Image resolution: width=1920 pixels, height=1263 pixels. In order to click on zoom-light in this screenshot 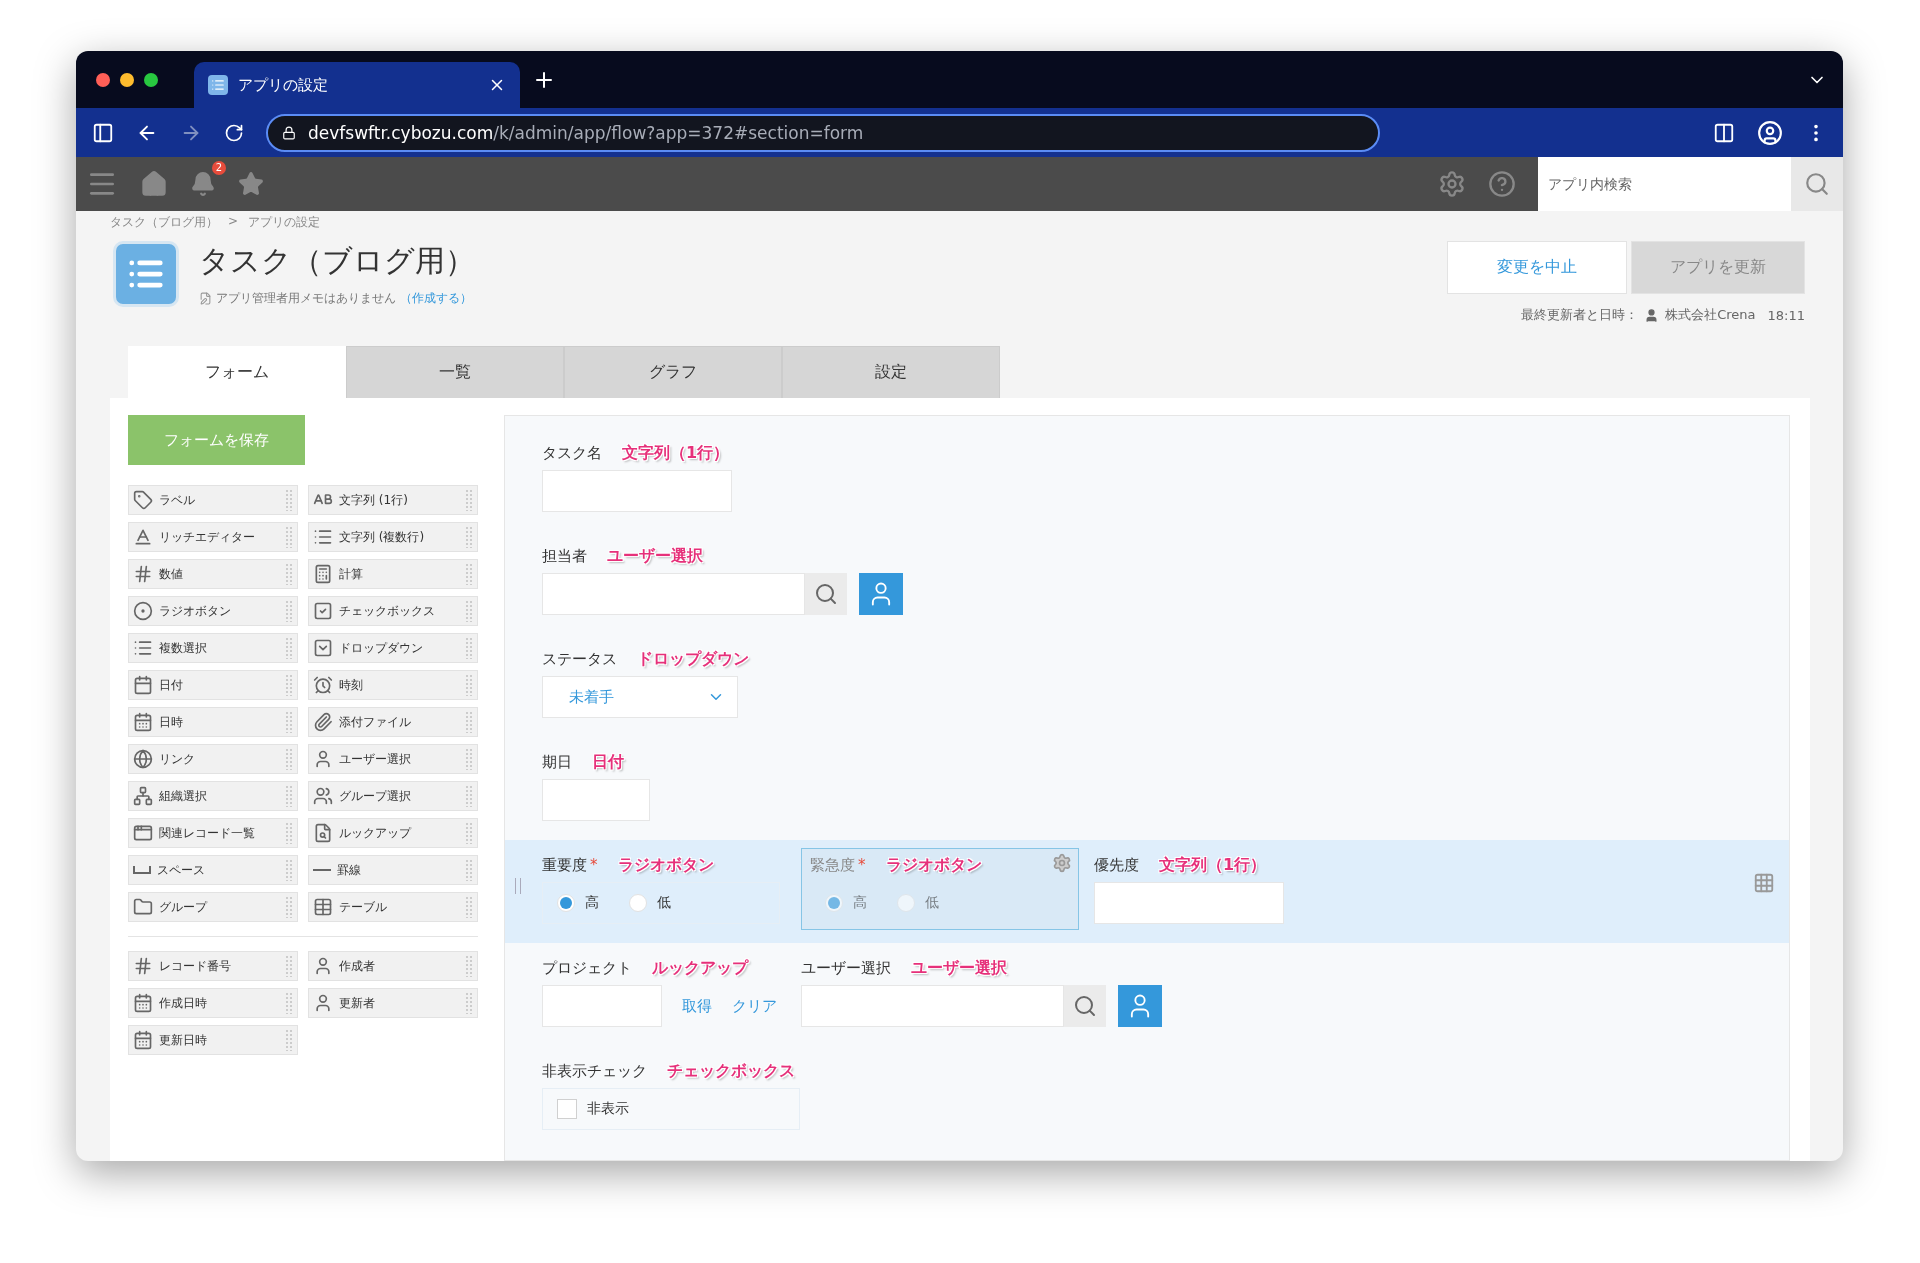, I will do `click(151, 79)`.